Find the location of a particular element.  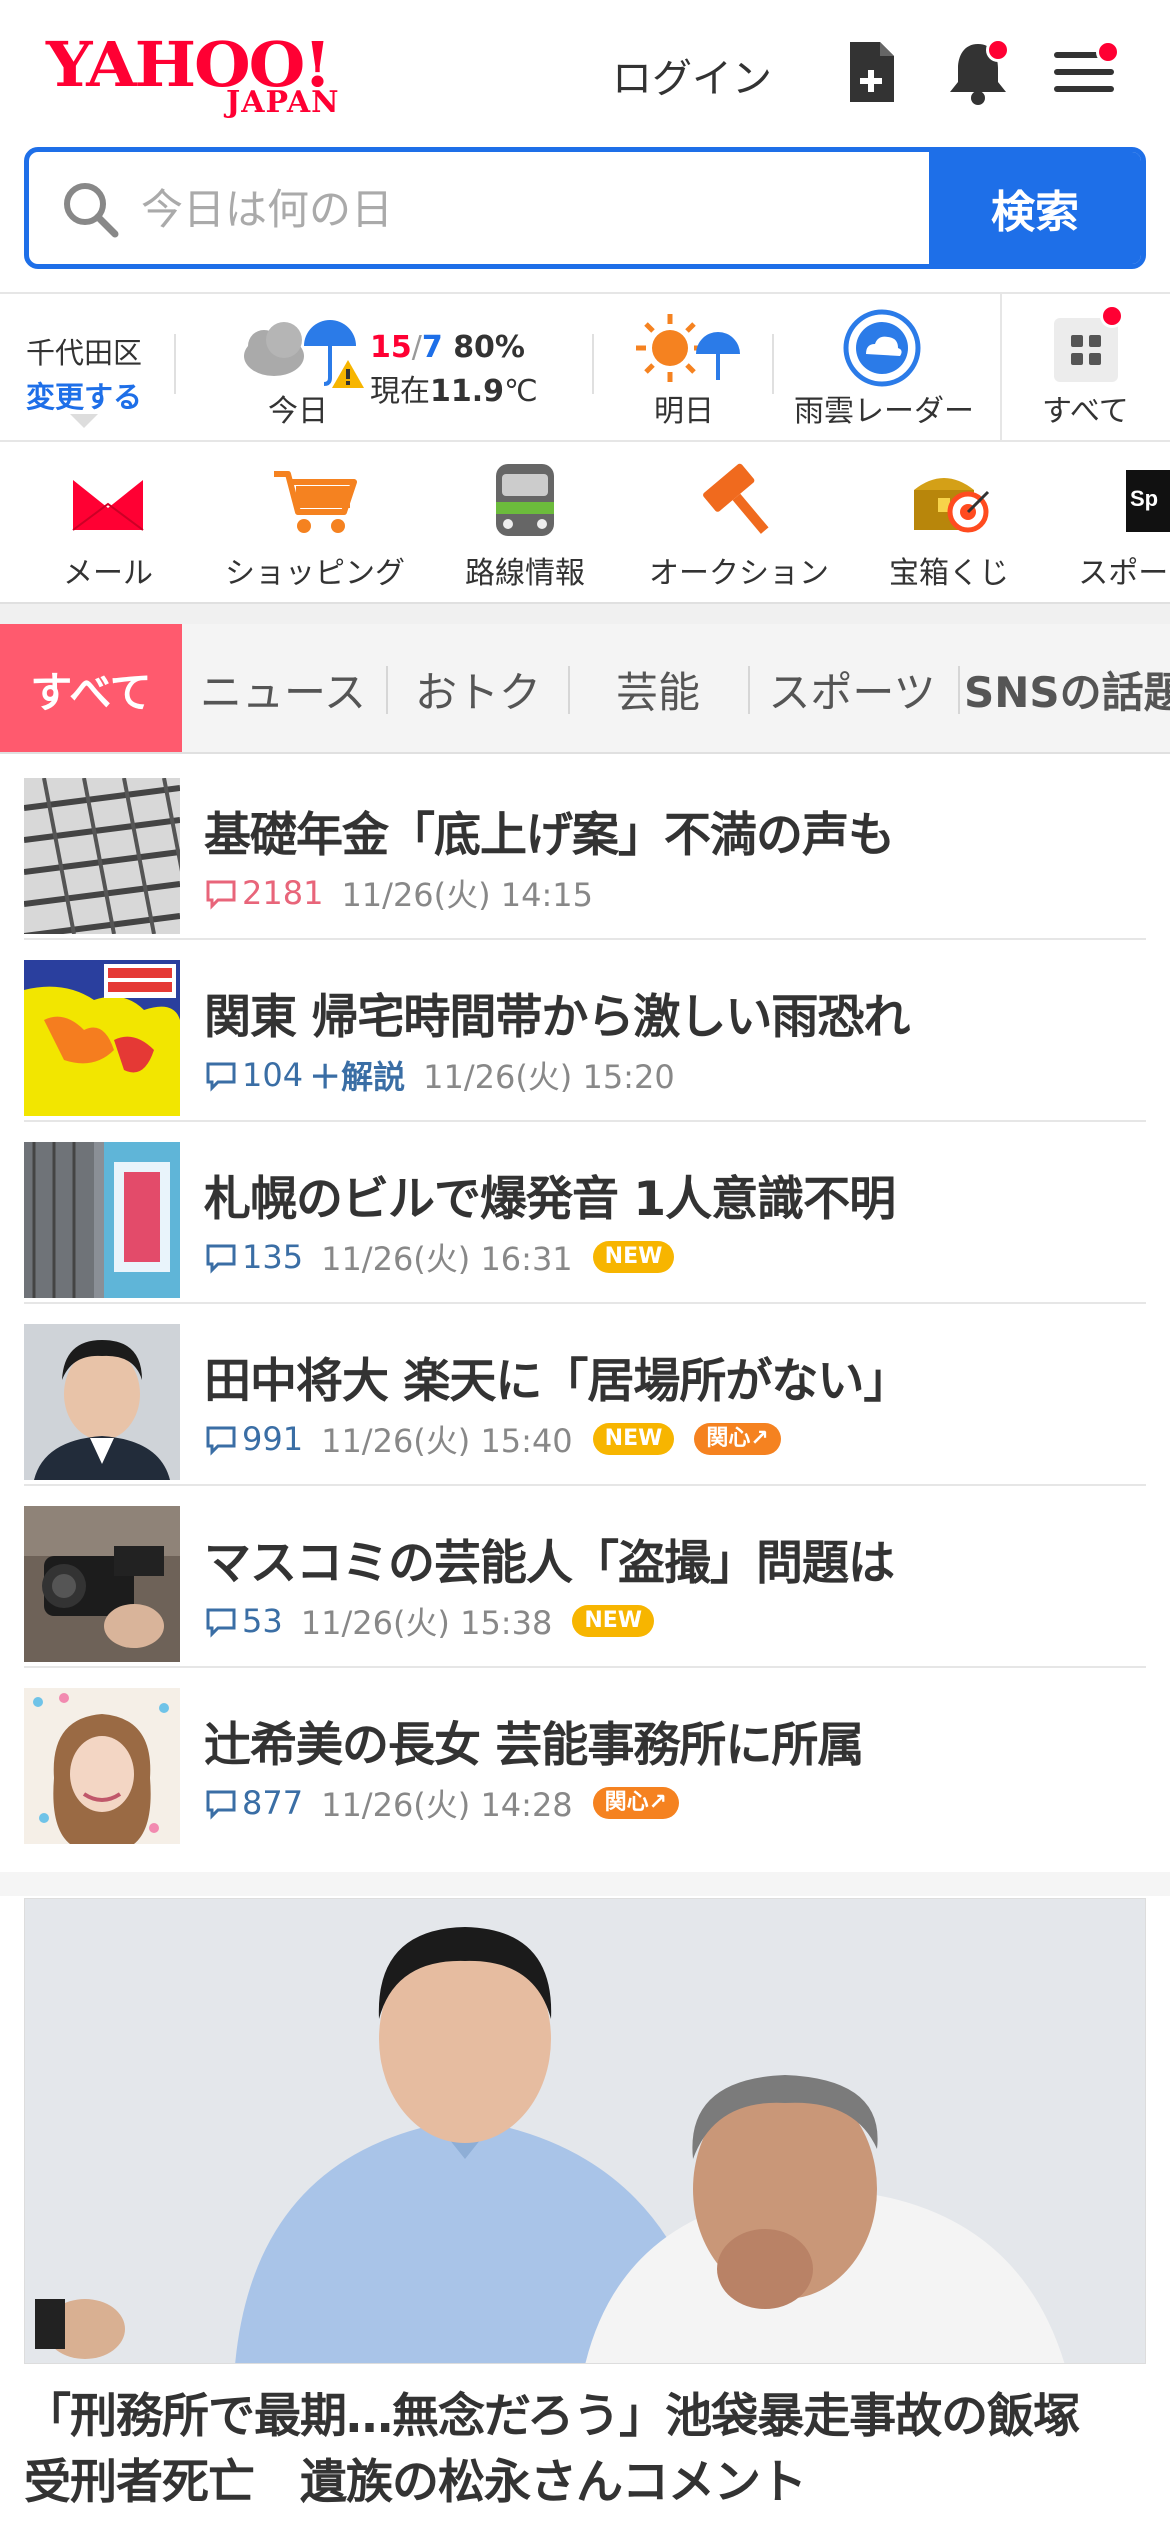

news-item: マスコミの芸能人「盗撮」問題は 53 11/26(火) 15:38 NEW is located at coordinates (585, 1577).